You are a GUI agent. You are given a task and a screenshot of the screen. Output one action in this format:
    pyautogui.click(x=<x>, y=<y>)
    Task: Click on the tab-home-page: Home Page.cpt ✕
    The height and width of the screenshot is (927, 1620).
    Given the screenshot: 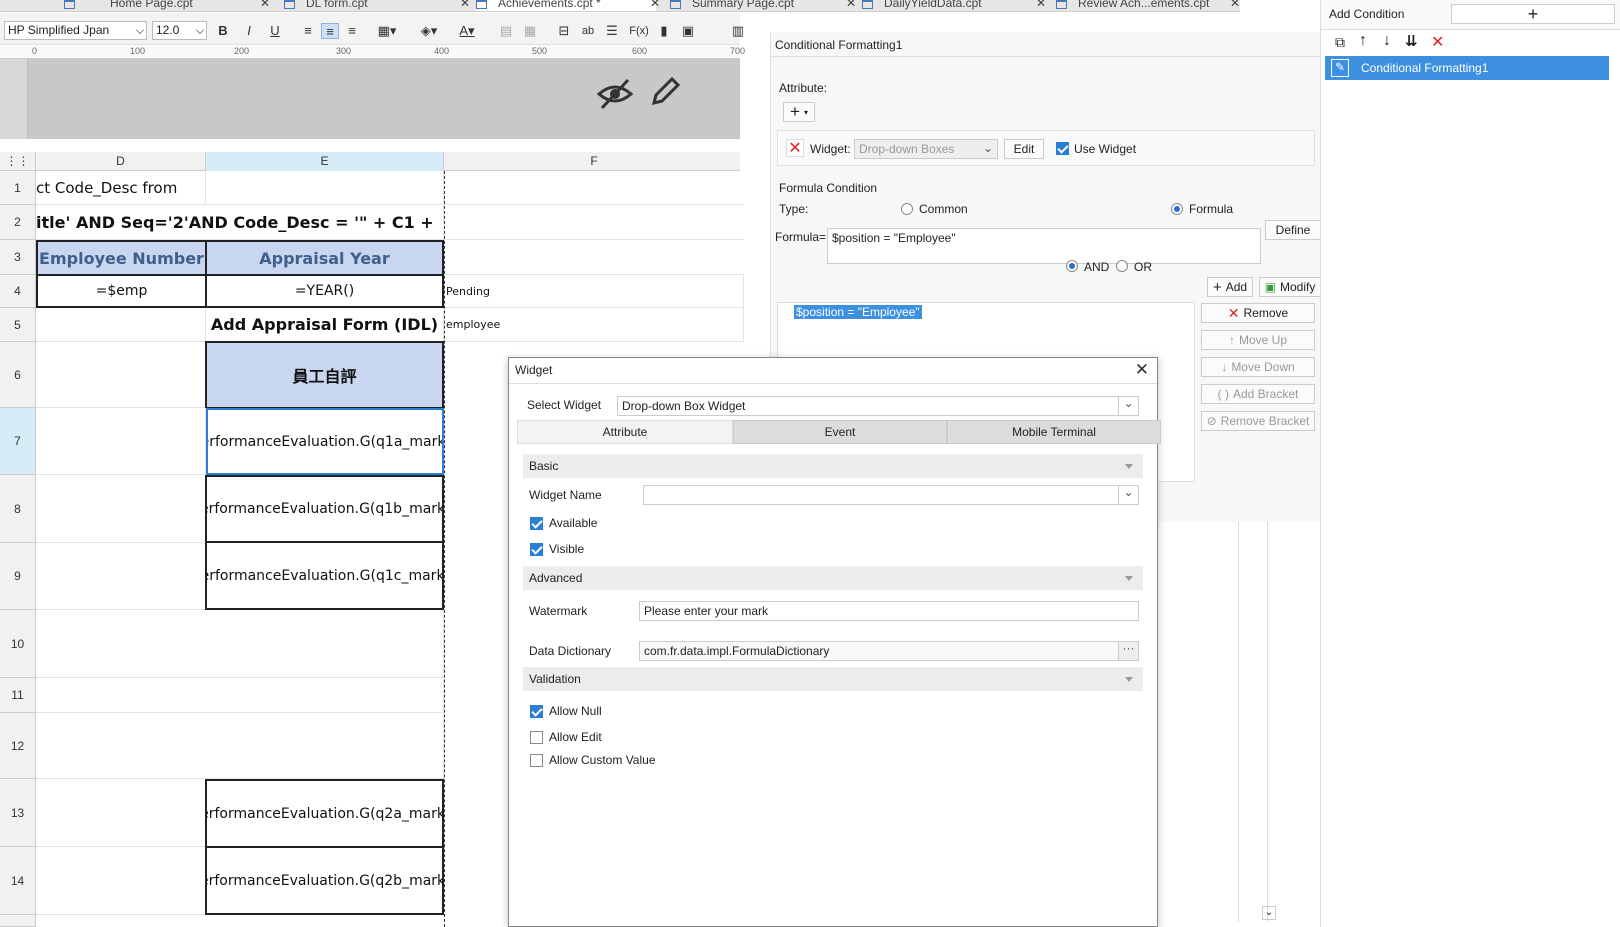 What is the action you would take?
    pyautogui.click(x=167, y=5)
    